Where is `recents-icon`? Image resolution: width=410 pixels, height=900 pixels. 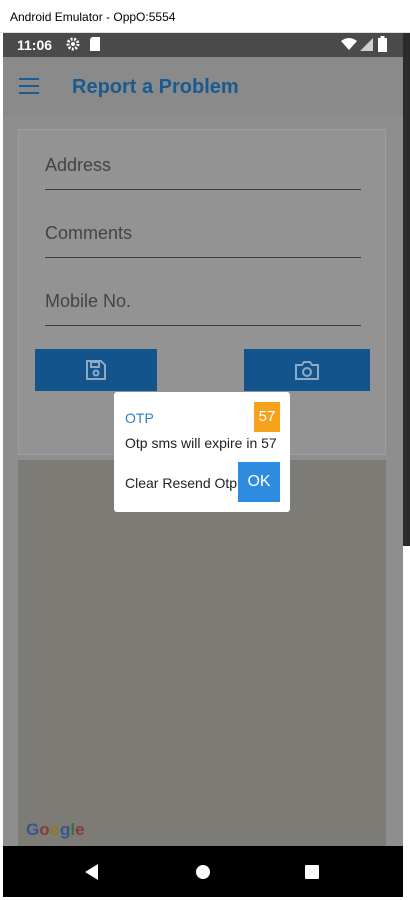 recents-icon is located at coordinates (312, 874).